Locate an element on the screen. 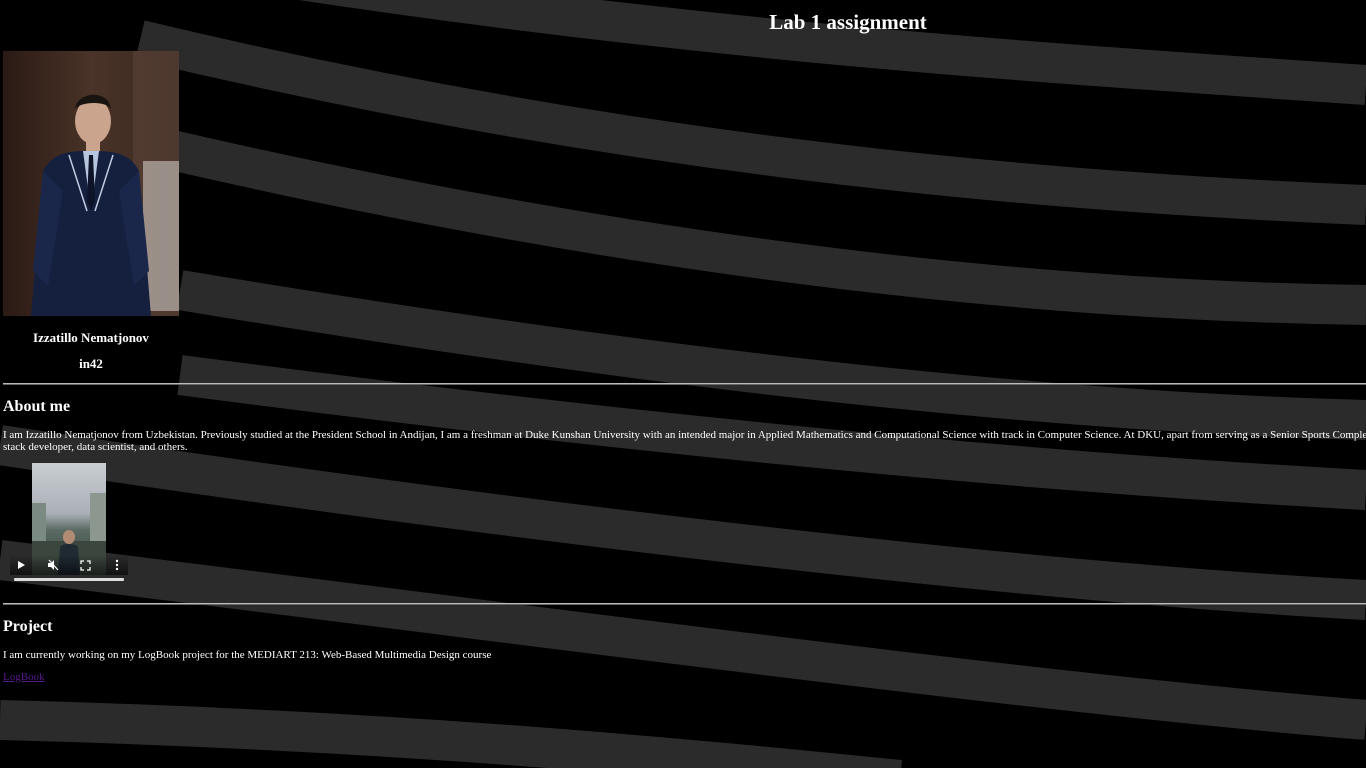 This screenshot has height=768, width=1366. project-heading: Project is located at coordinates (28, 626).